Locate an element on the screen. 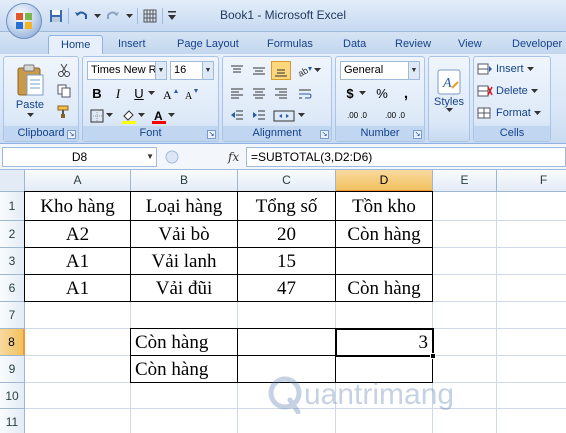  cell-e2 is located at coordinates (465, 234).